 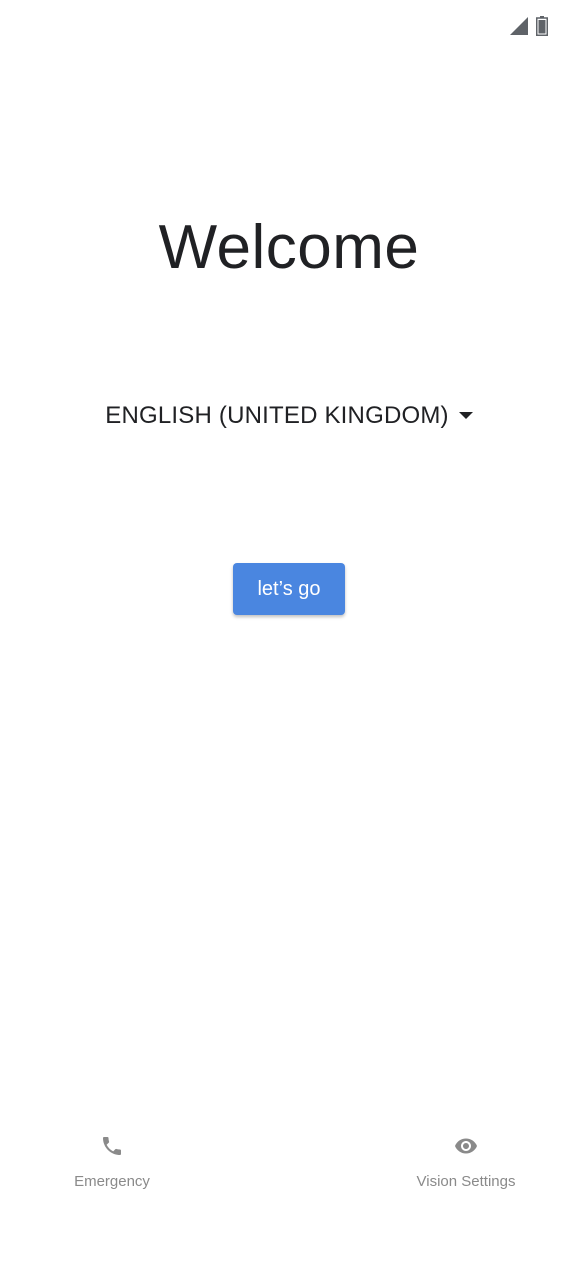 I want to click on eye-icon, so click(x=466, y=1148).